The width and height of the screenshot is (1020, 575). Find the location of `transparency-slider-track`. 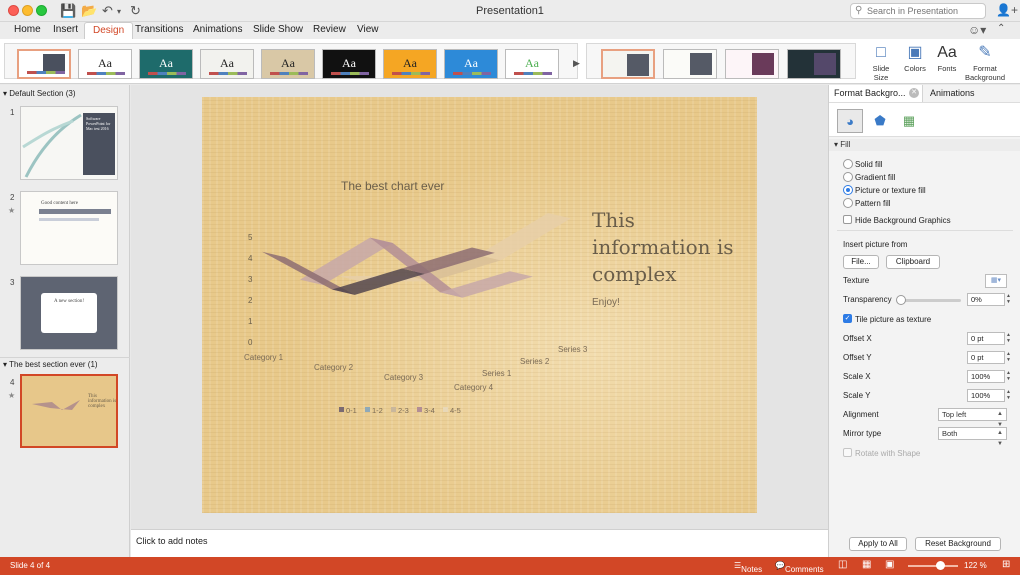

transparency-slider-track is located at coordinates (931, 300).